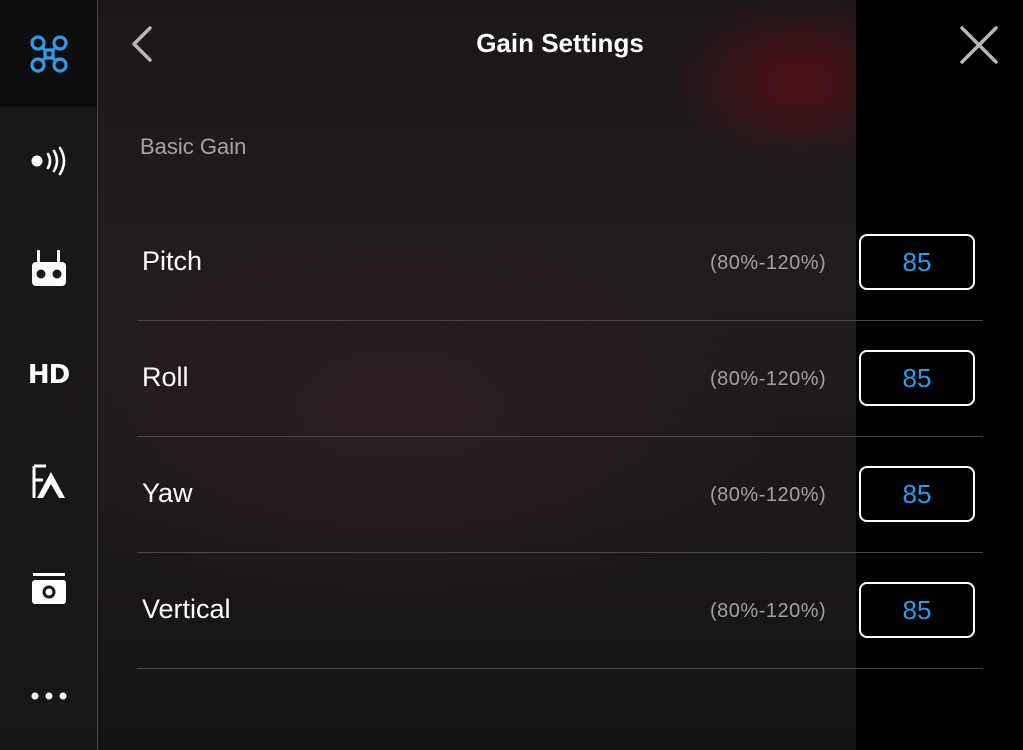 This screenshot has width=1023, height=750. I want to click on sidebar-item-hd: HD, so click(48, 374).